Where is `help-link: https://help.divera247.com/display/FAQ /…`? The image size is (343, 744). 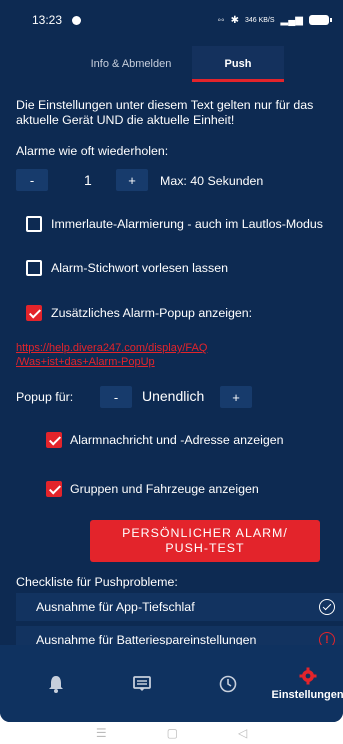 help-link: https://help.divera247.com/display/FAQ /… is located at coordinates (166, 355).